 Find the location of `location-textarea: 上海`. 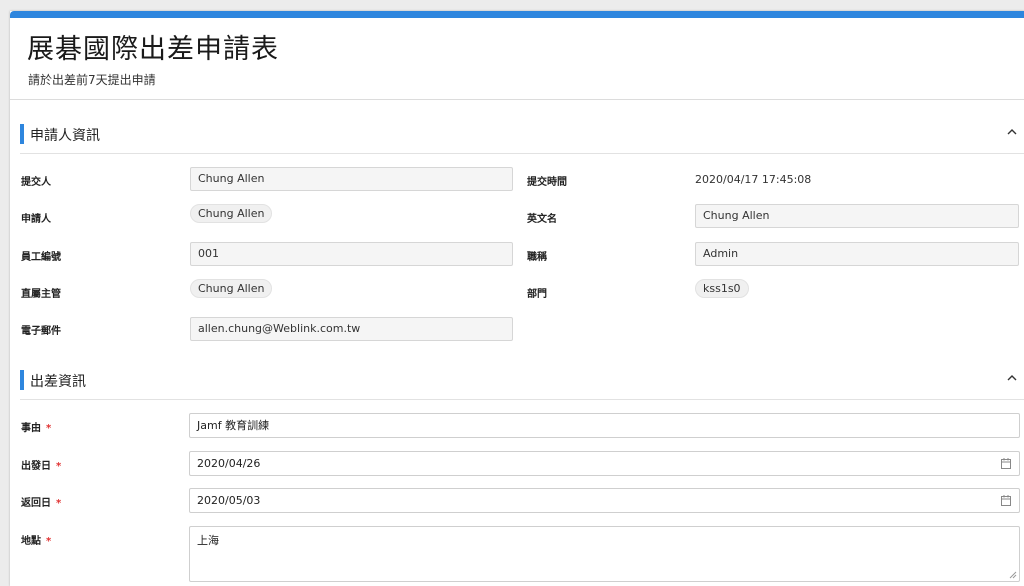

location-textarea: 上海 is located at coordinates (604, 554).